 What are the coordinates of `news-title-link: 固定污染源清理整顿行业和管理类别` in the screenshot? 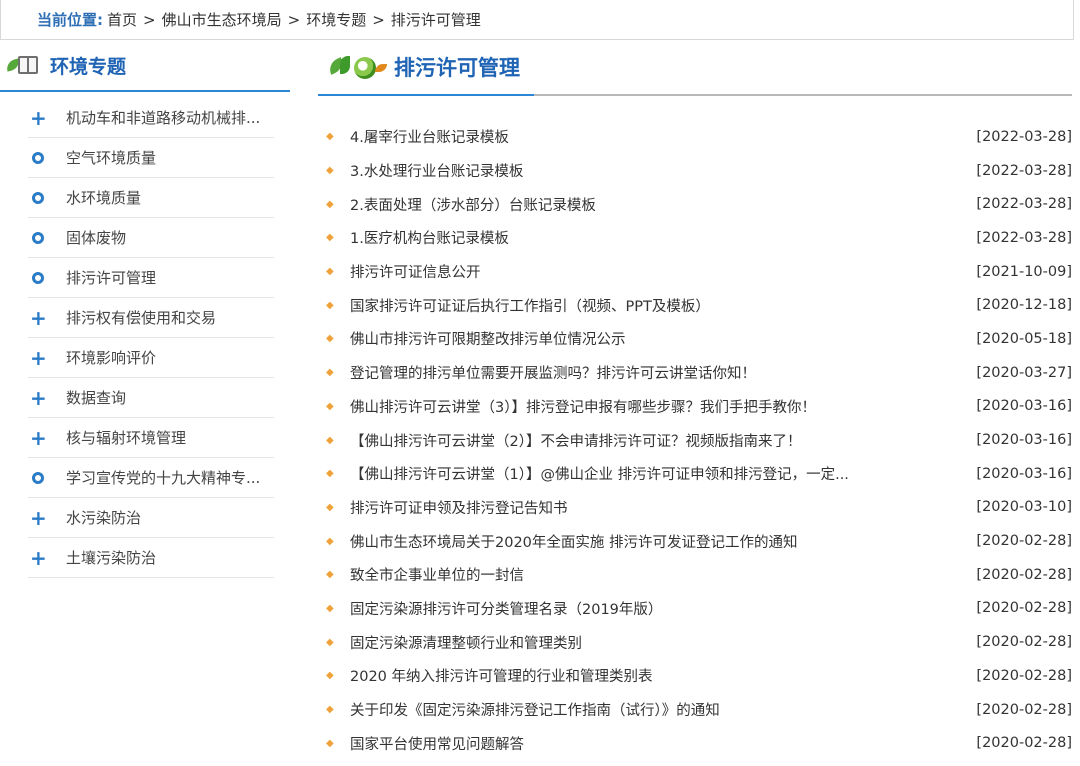 It's located at (655, 642).